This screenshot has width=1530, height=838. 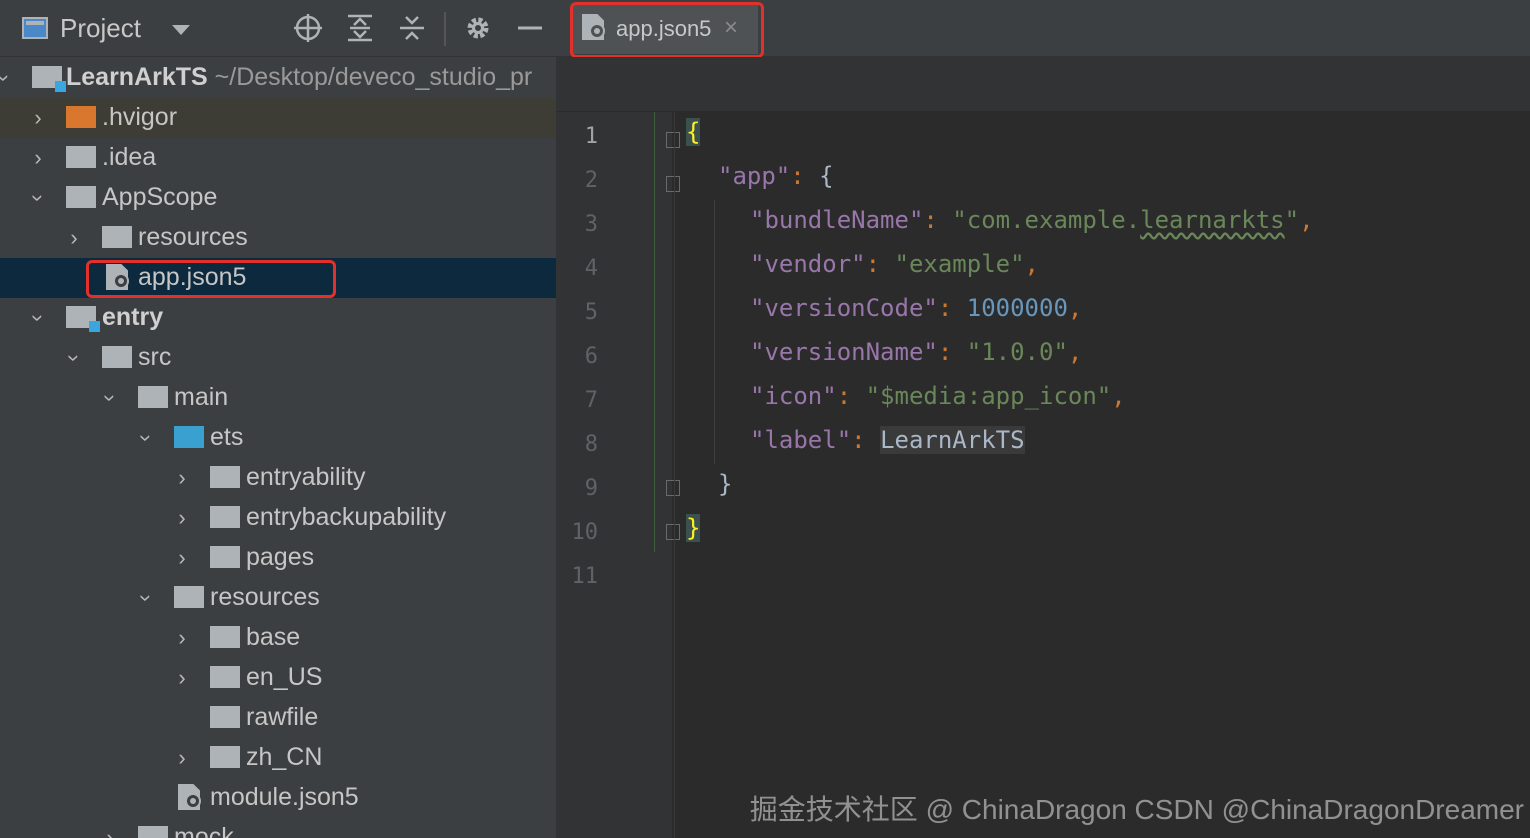 What do you see at coordinates (278, 118) in the screenshot?
I see `tree-item-hvigor: › .hvigor` at bounding box center [278, 118].